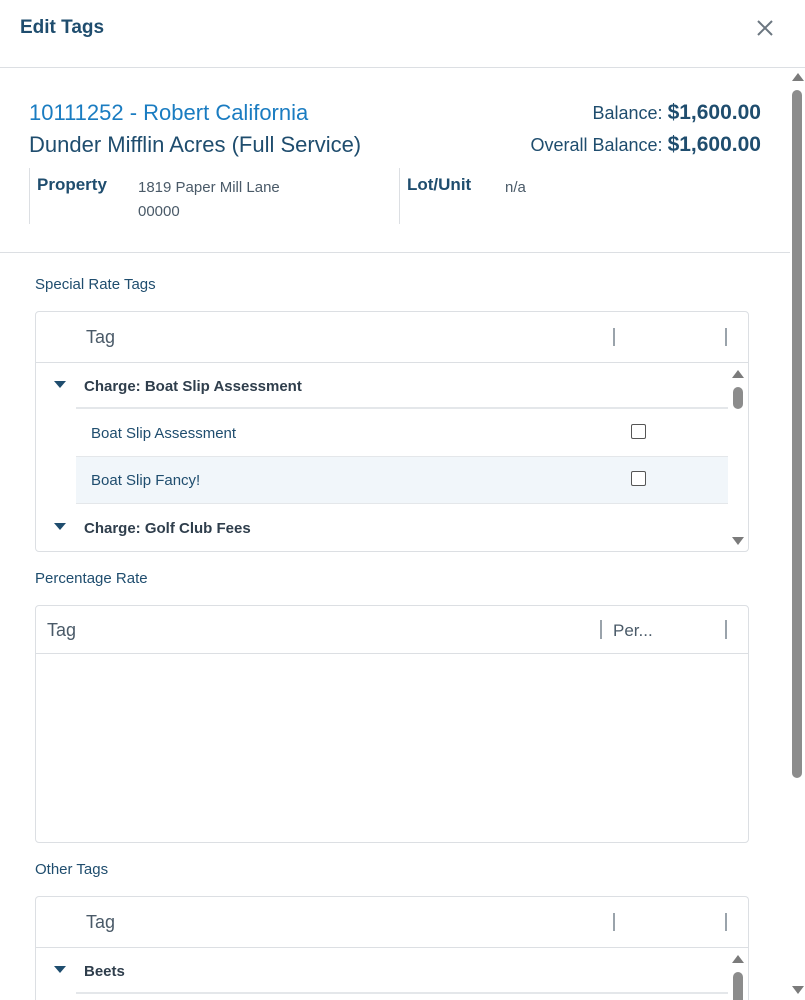  Describe the element at coordinates (104, 971) in the screenshot. I see `group-title: Beets` at that location.